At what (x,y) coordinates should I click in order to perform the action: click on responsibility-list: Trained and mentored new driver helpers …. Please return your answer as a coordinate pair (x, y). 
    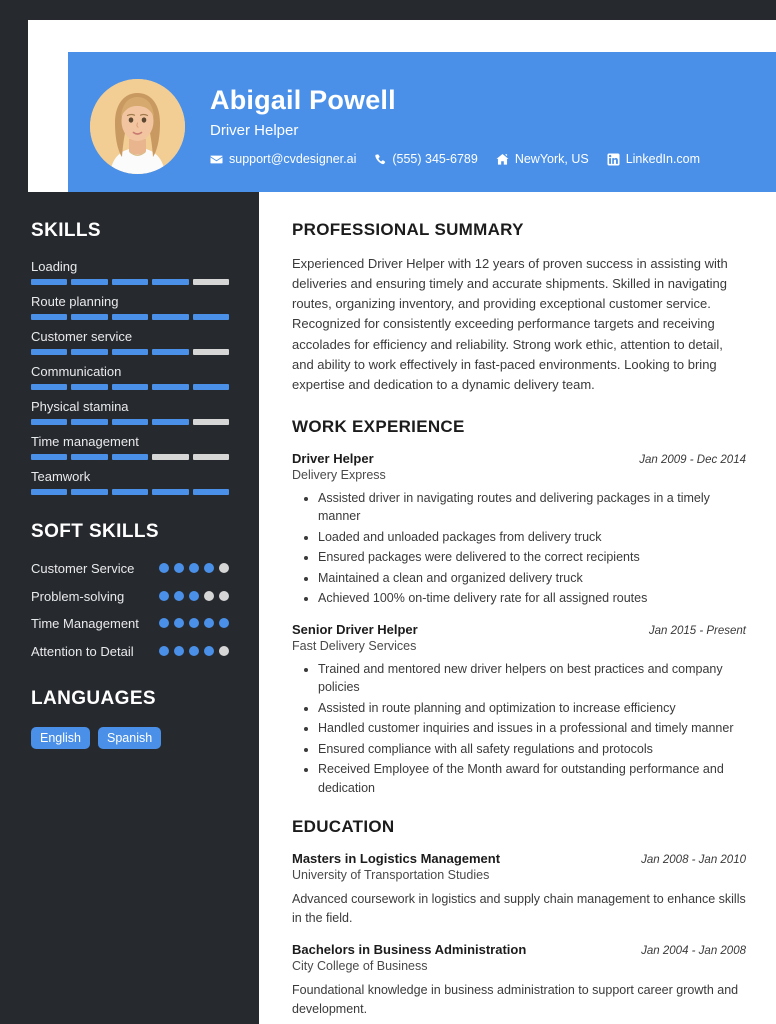
    Looking at the image, I should click on (519, 729).